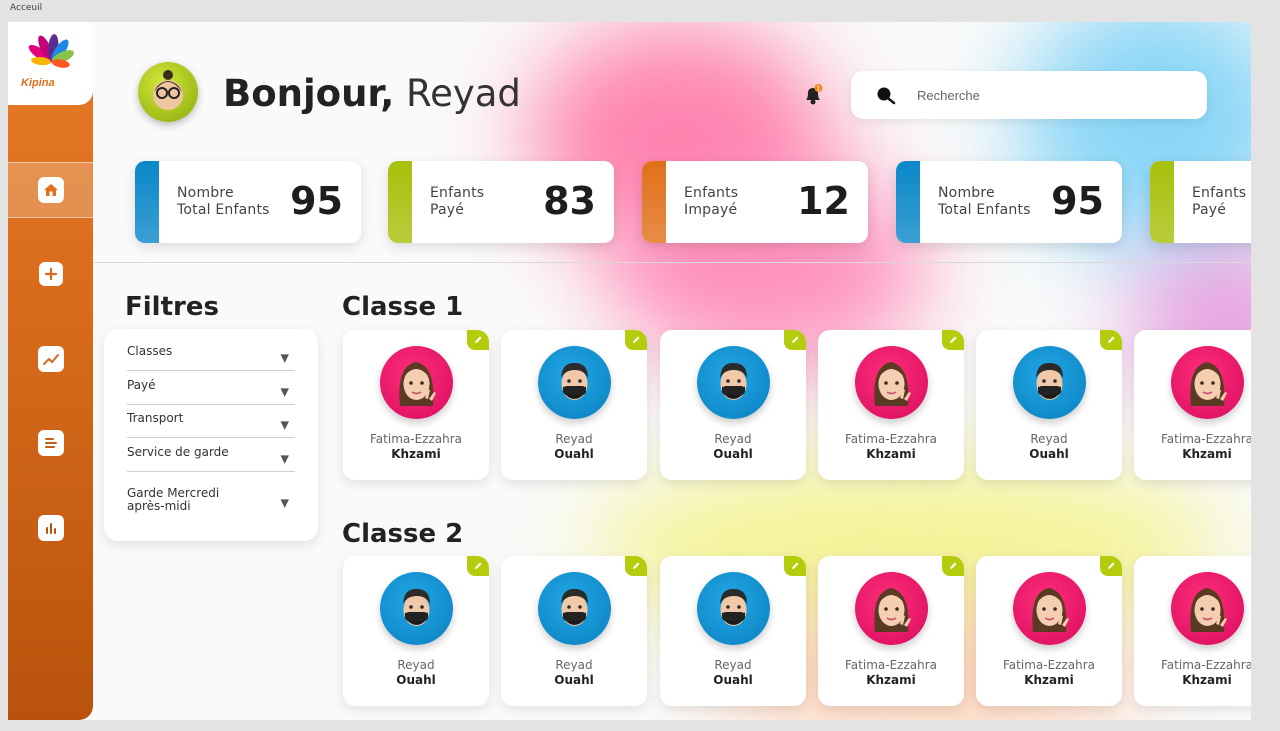  Describe the element at coordinates (755, 202) in the screenshot. I see `stat-card: Enfants Impayé 12` at that location.